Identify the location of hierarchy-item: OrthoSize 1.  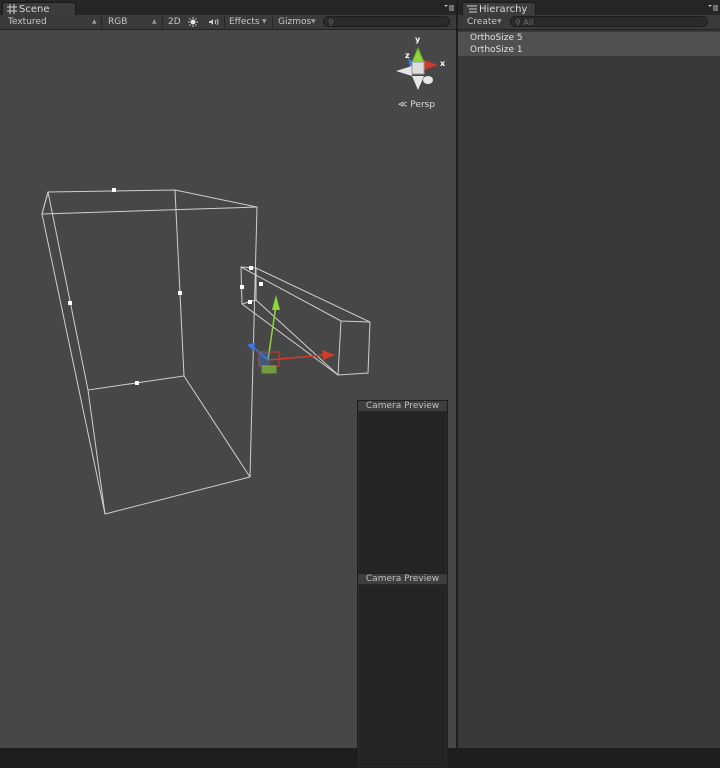
(589, 50).